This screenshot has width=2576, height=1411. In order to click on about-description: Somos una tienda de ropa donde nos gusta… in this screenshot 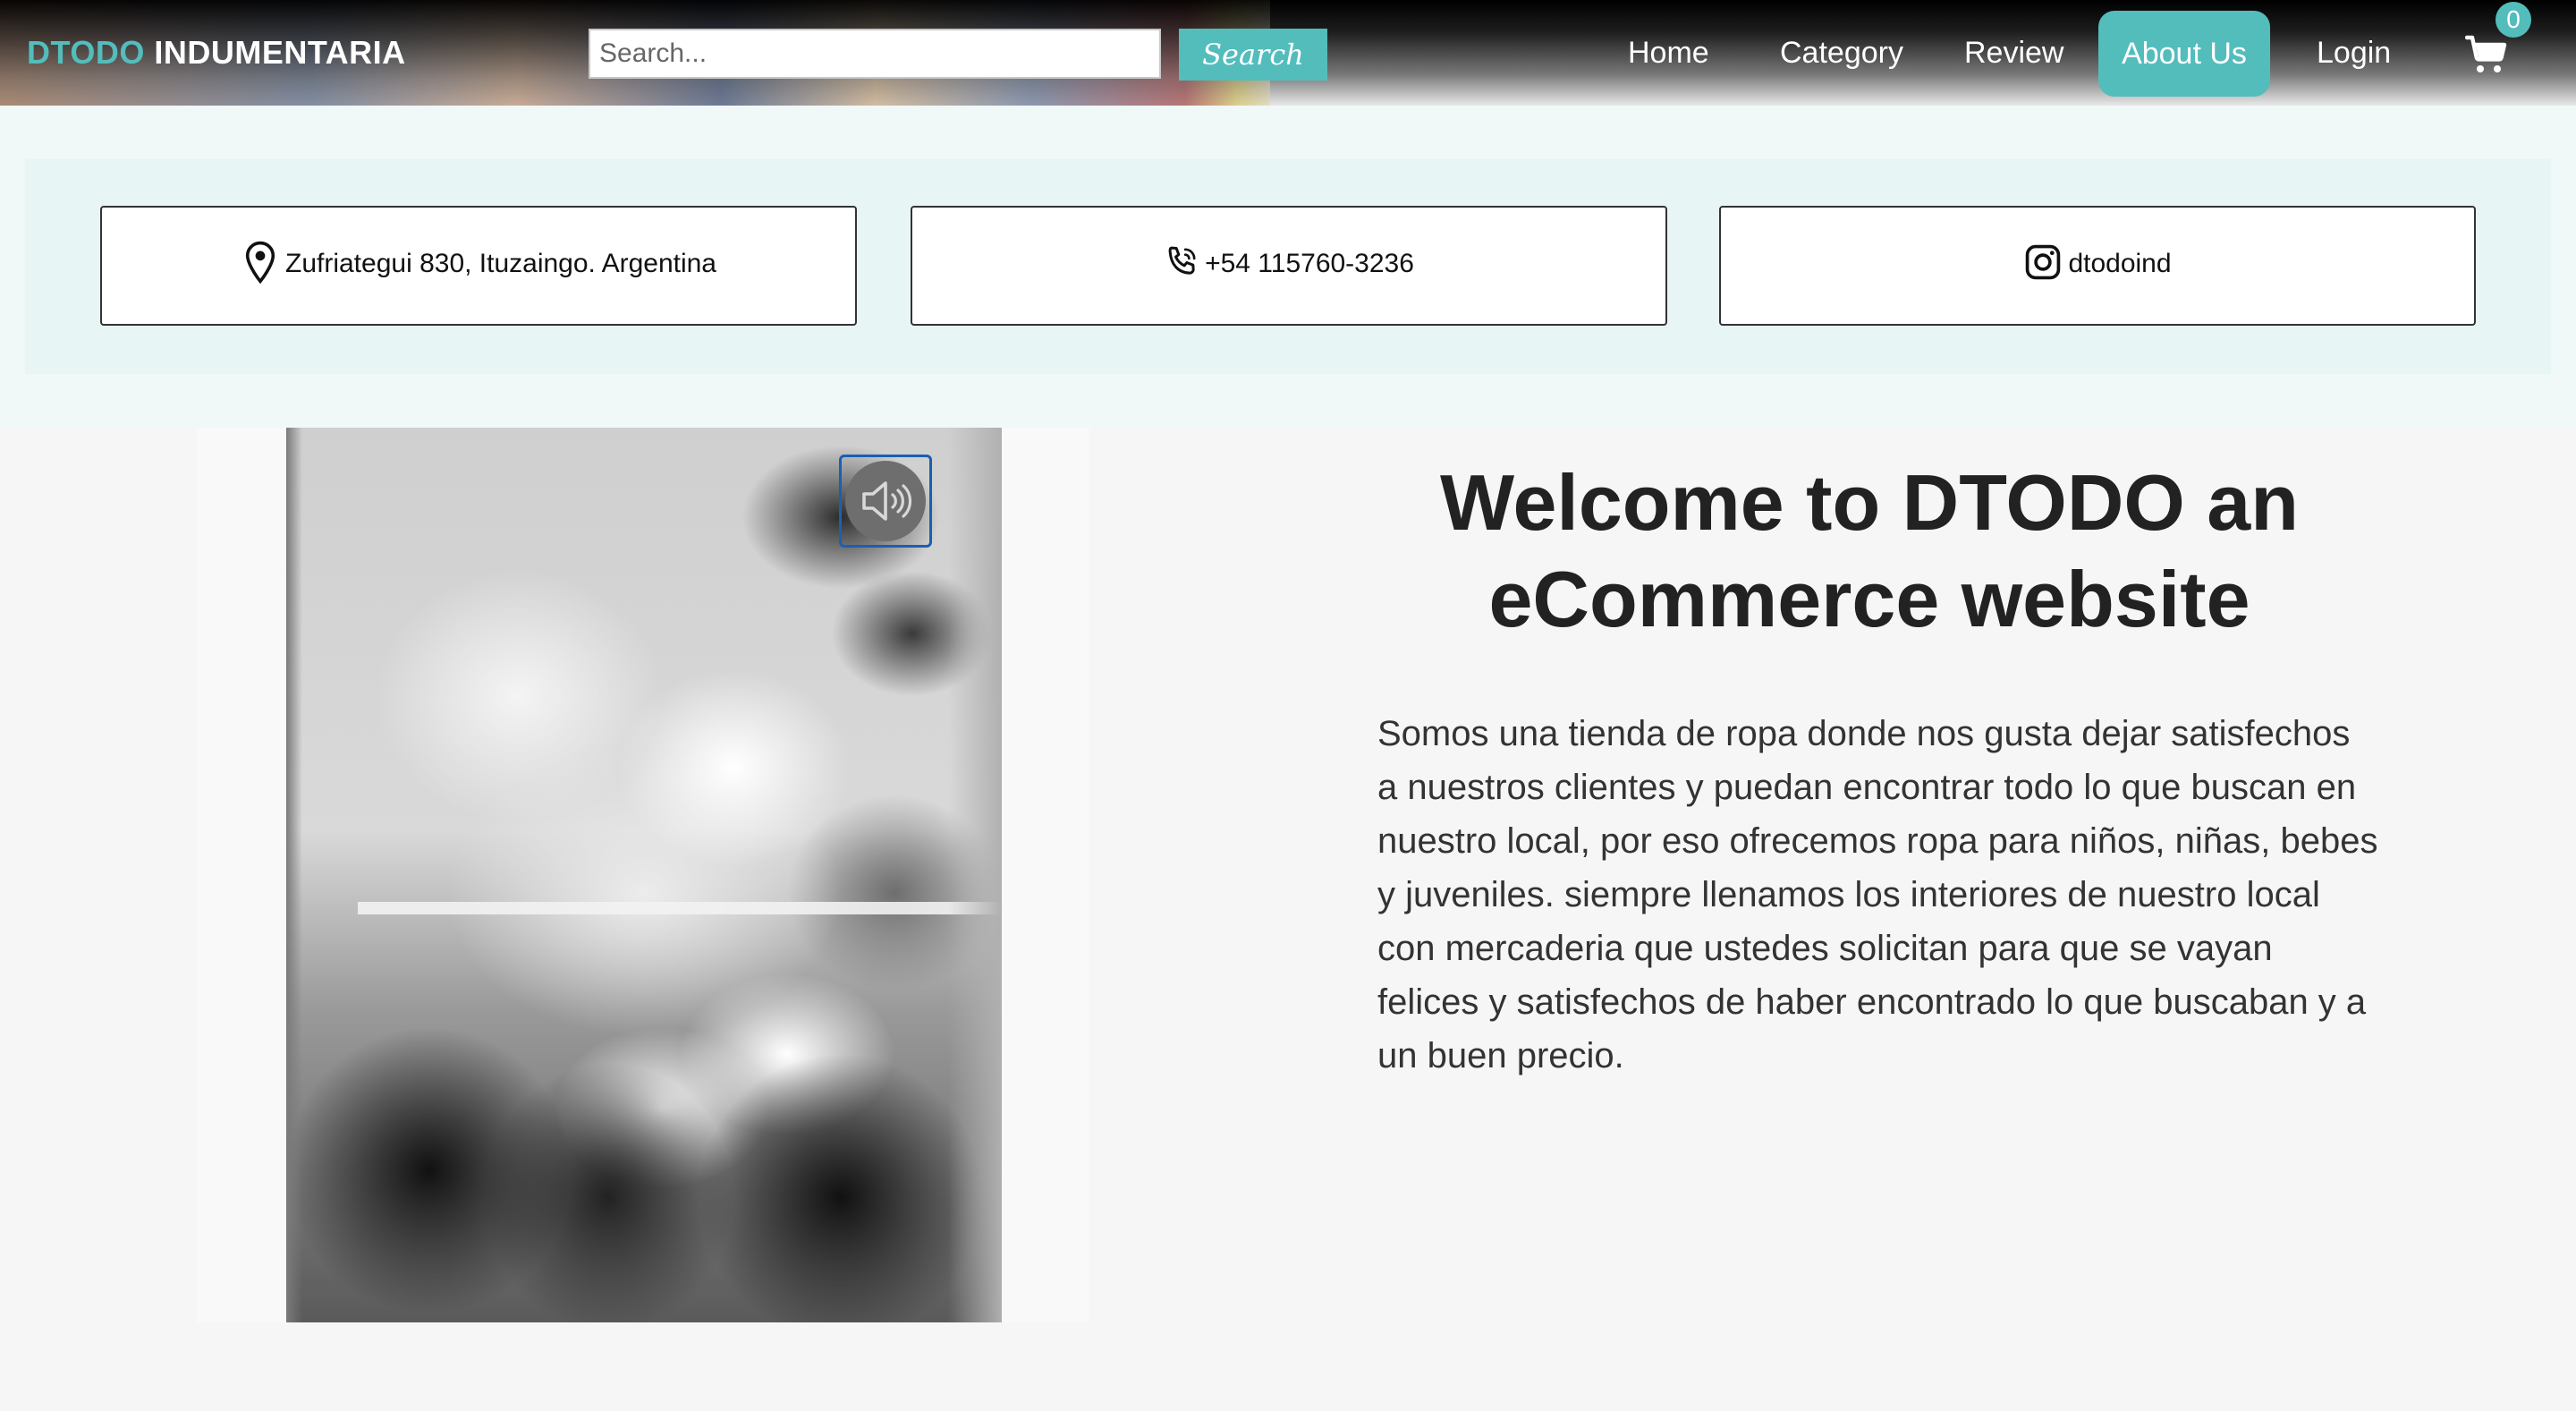, I will do `click(1877, 894)`.